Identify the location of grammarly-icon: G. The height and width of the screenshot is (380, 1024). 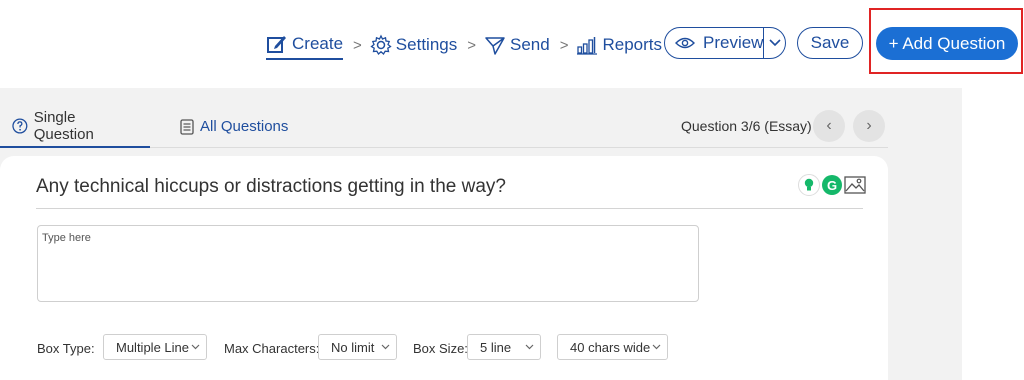
(832, 185).